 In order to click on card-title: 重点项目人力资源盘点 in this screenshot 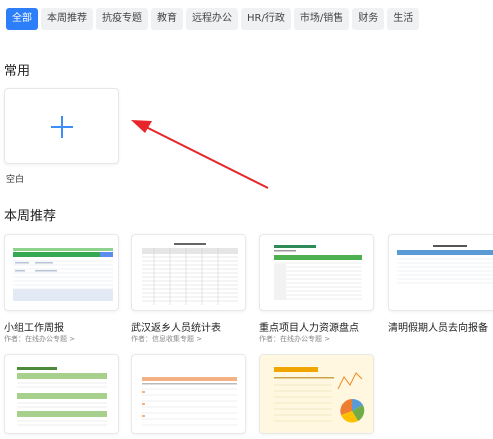, I will do `click(309, 326)`.